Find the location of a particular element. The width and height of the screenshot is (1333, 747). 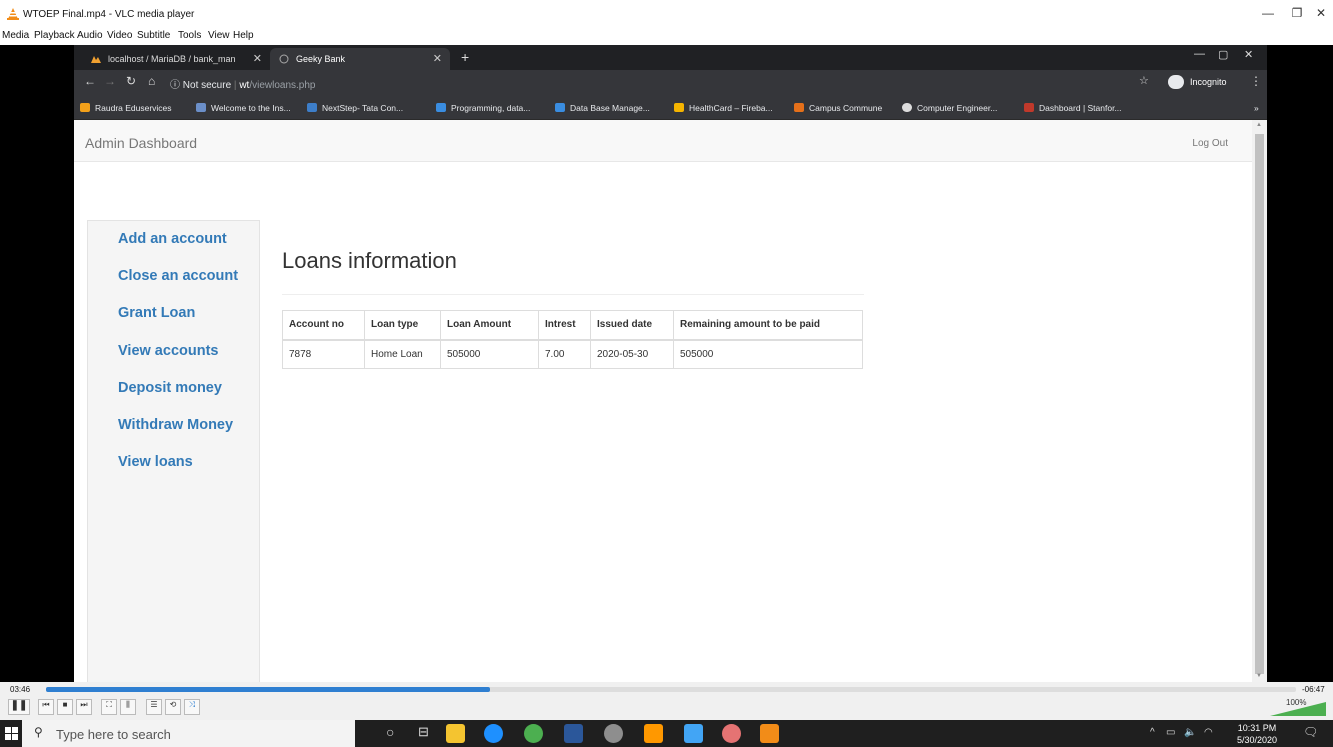

extended-settings-icon: ⫼ is located at coordinates (128, 707).